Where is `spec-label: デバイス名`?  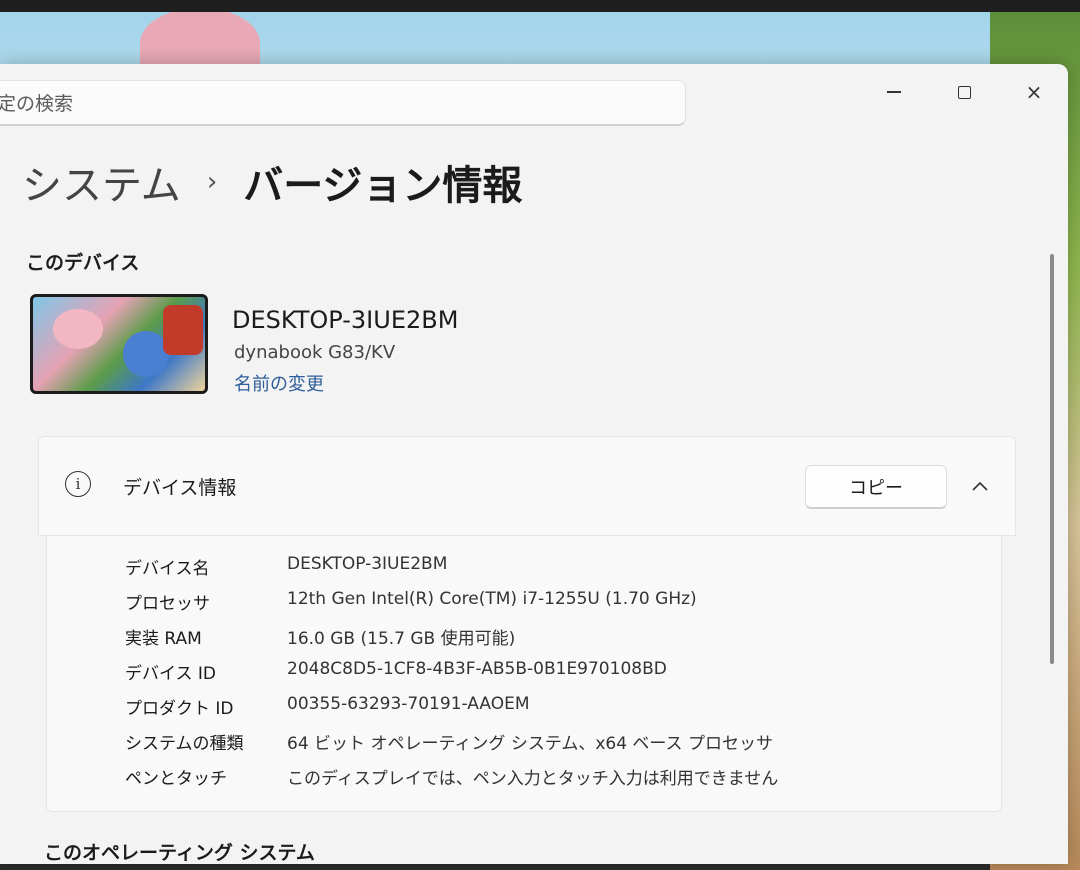 spec-label: デバイス名 is located at coordinates (167, 569).